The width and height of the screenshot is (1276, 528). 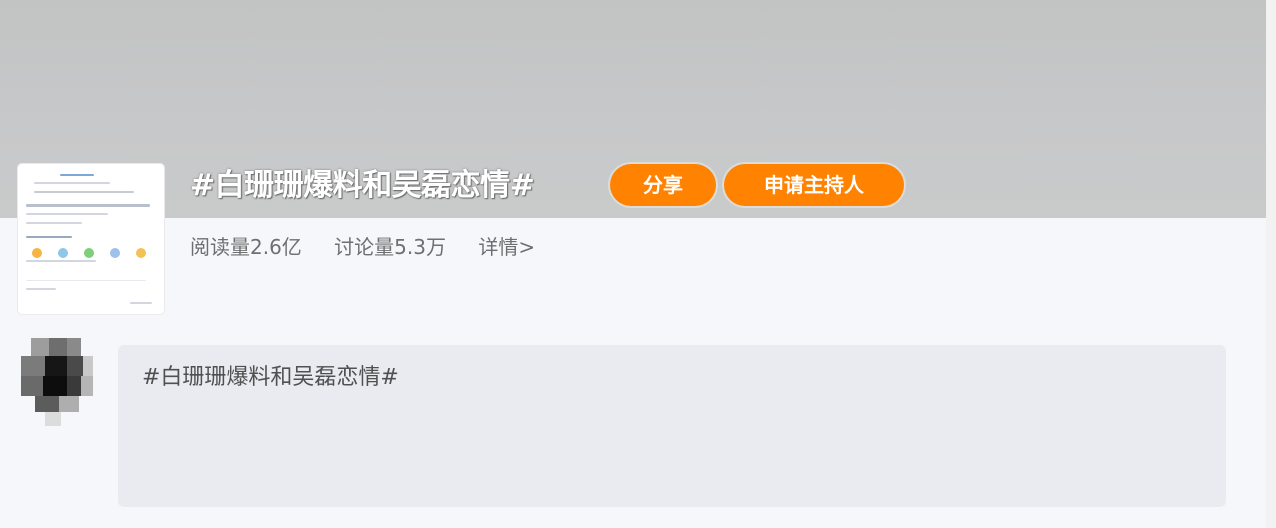 What do you see at coordinates (246, 247) in the screenshot?
I see `read-count: 阅读量2.6亿` at bounding box center [246, 247].